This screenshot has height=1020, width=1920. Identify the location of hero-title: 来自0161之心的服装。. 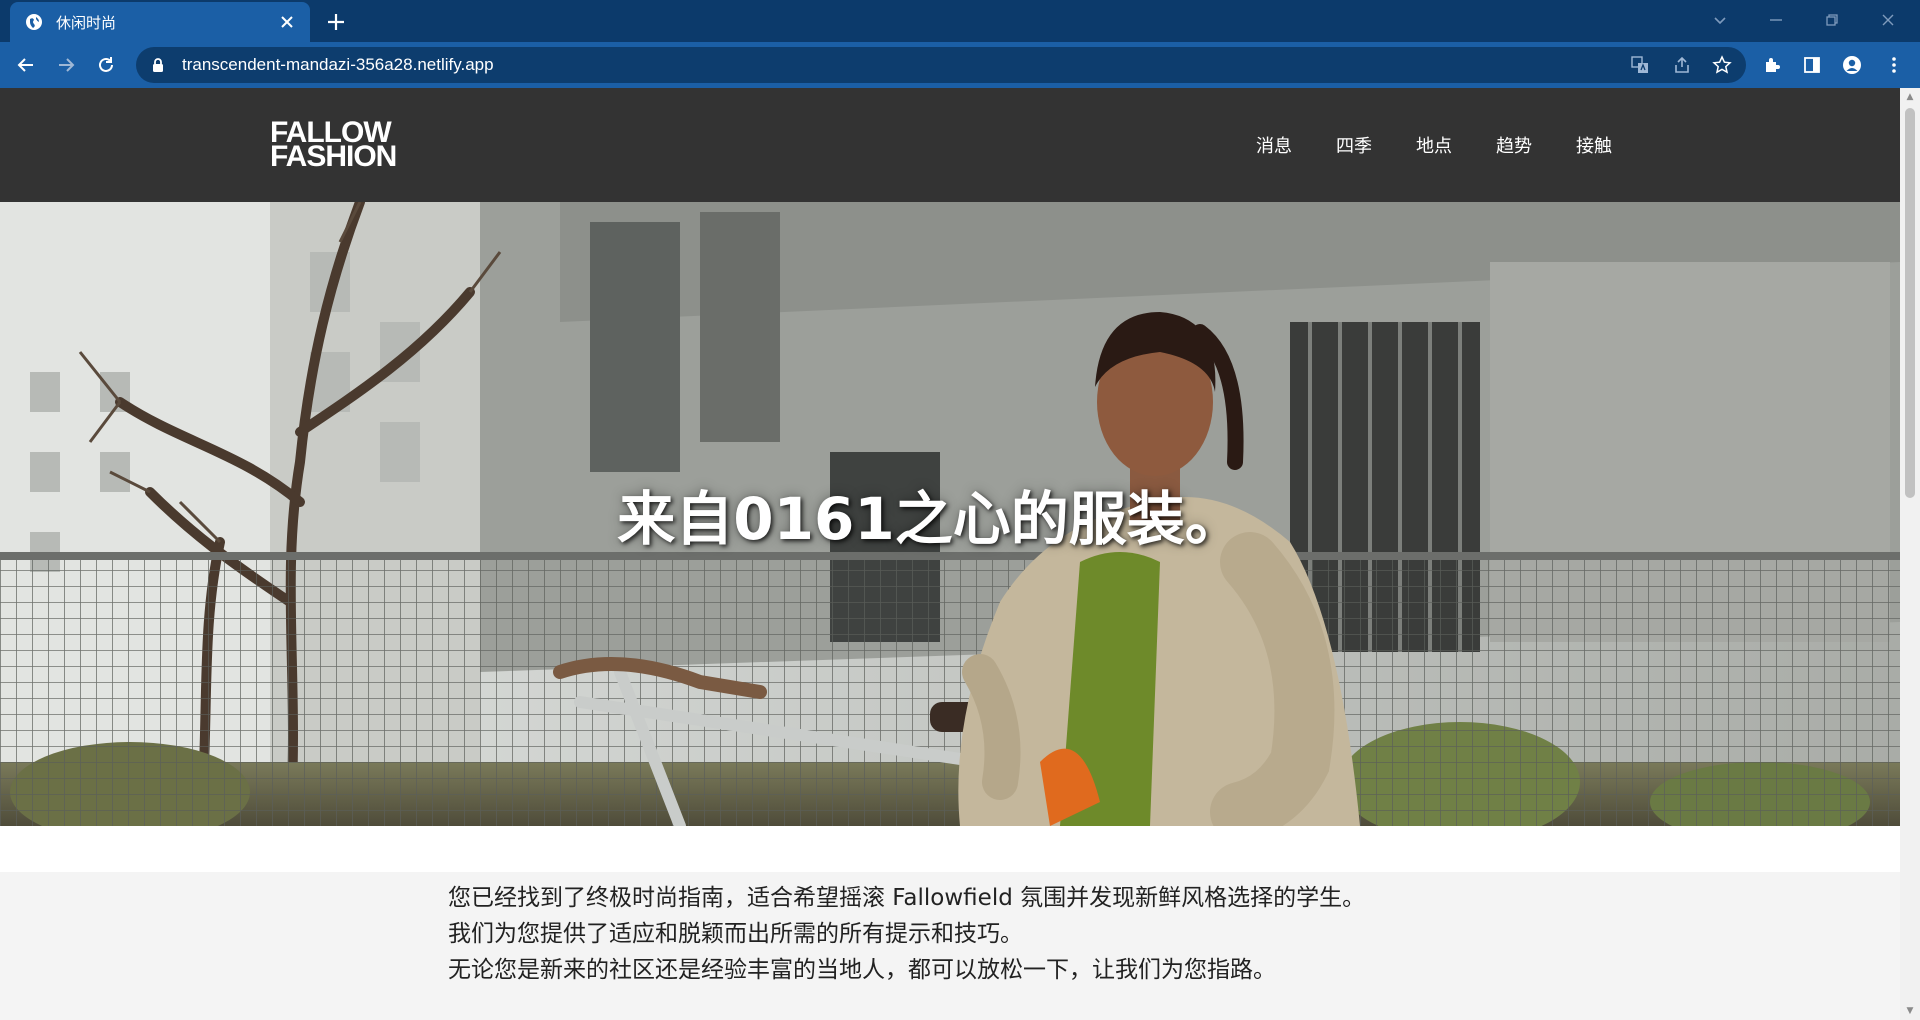
(930, 519).